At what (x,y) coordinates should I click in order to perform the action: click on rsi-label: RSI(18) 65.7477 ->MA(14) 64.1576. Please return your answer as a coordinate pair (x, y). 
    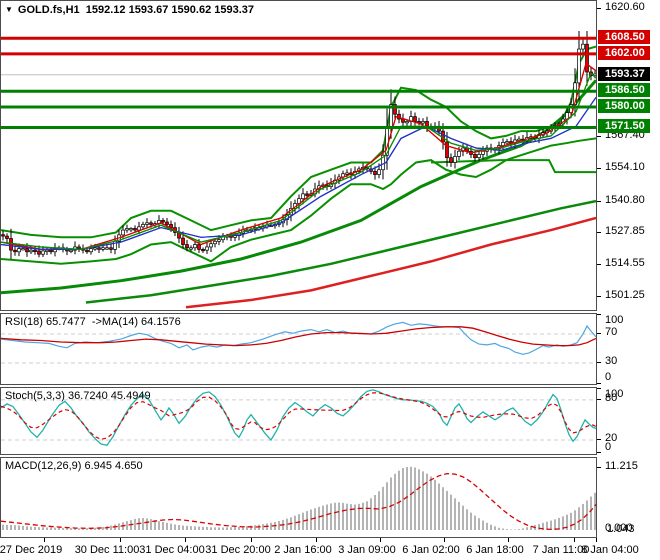
    Looking at the image, I should click on (93, 322).